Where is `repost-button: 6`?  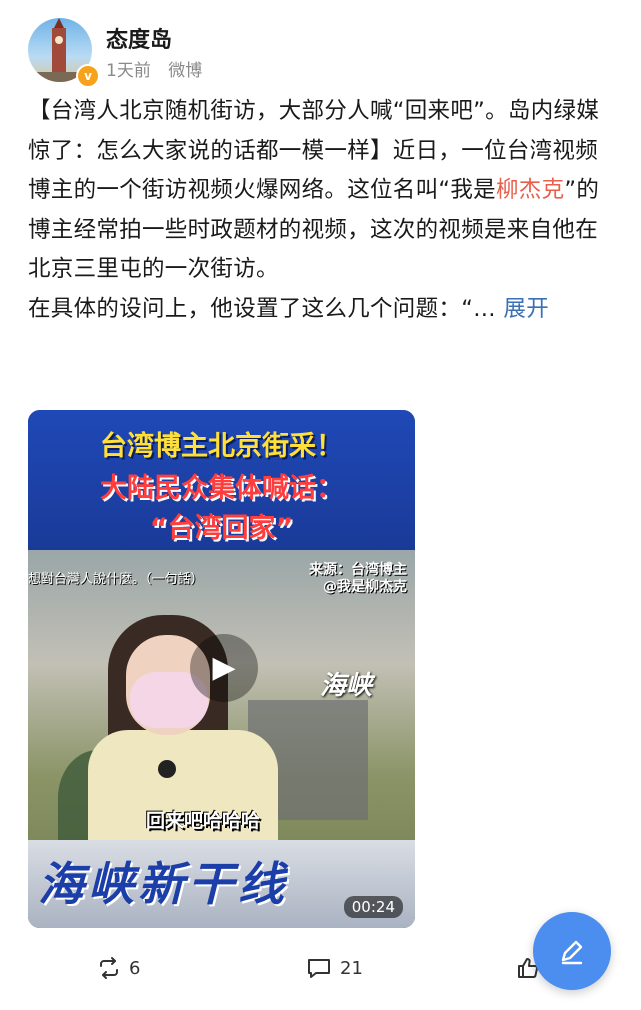 repost-button: 6 is located at coordinates (118, 968).